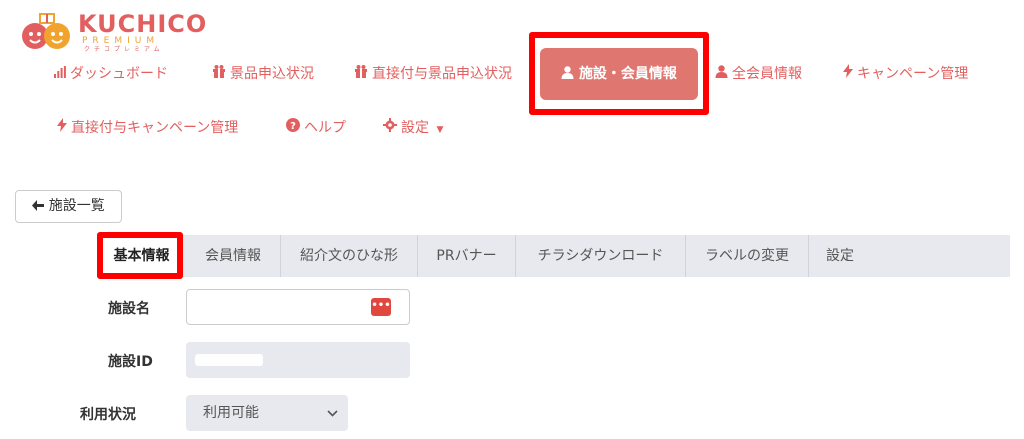  What do you see at coordinates (60, 75) in the screenshot?
I see `bar-chart-icon` at bounding box center [60, 75].